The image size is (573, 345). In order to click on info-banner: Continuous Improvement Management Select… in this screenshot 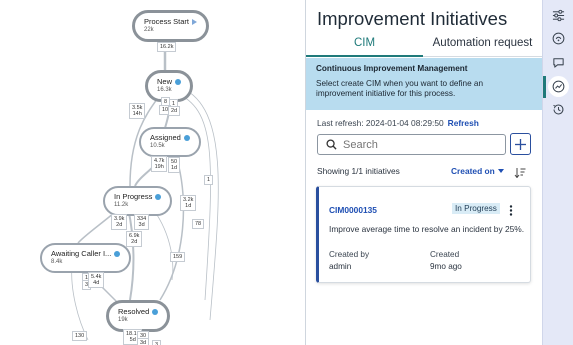, I will do `click(424, 84)`.